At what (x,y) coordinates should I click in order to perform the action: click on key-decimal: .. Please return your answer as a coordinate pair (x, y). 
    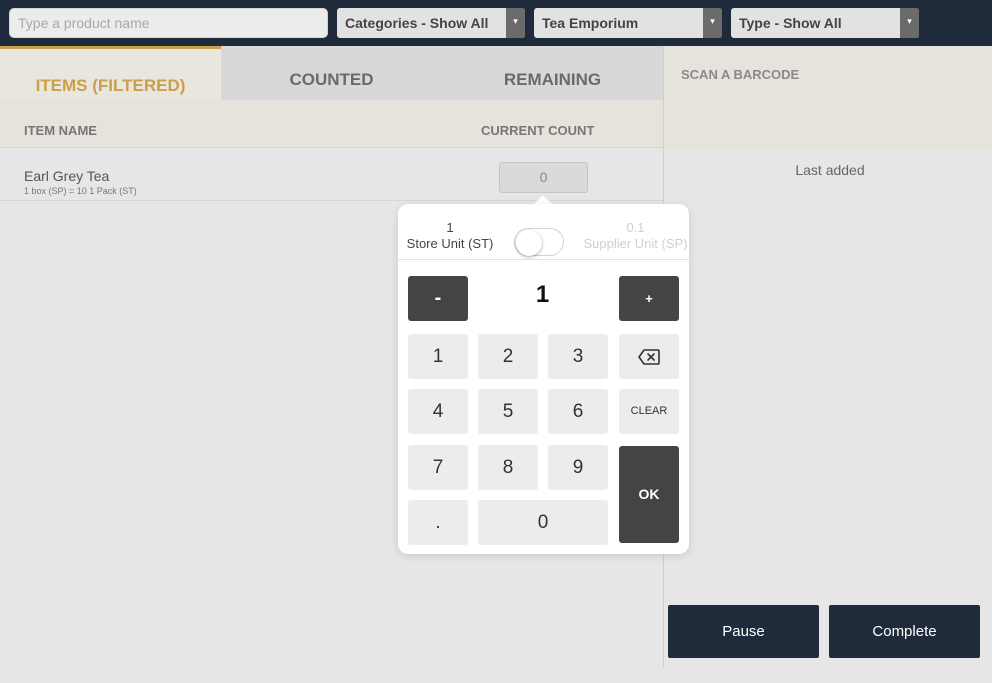
    Looking at the image, I should click on (438, 522).